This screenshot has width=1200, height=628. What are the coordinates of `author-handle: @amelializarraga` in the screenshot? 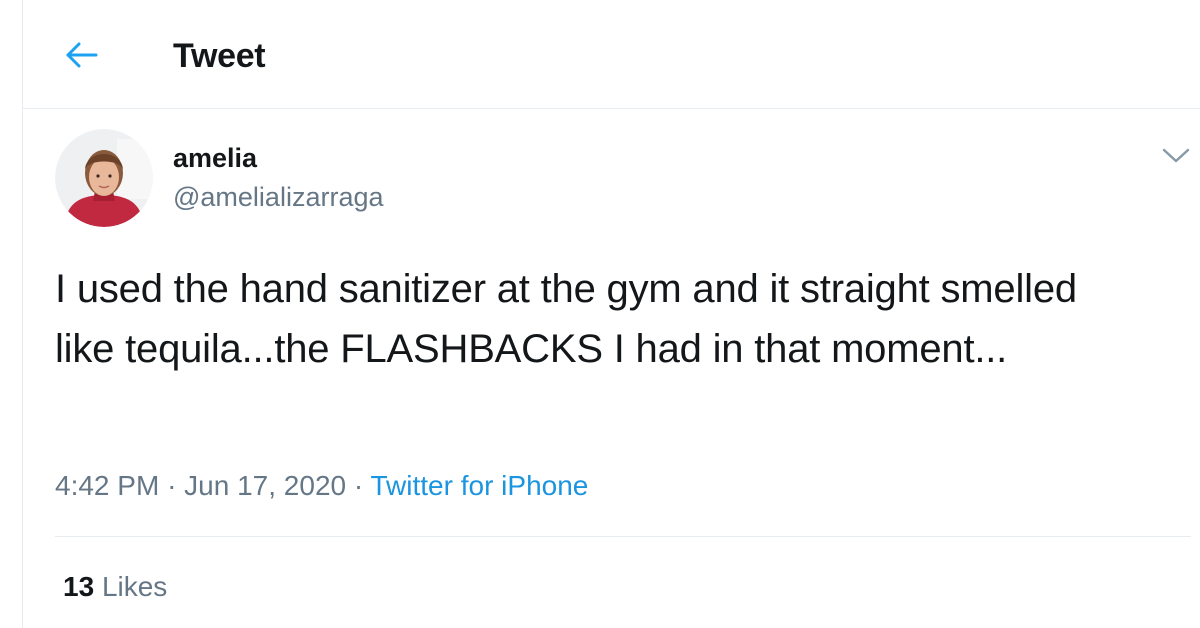 It's located at (278, 197).